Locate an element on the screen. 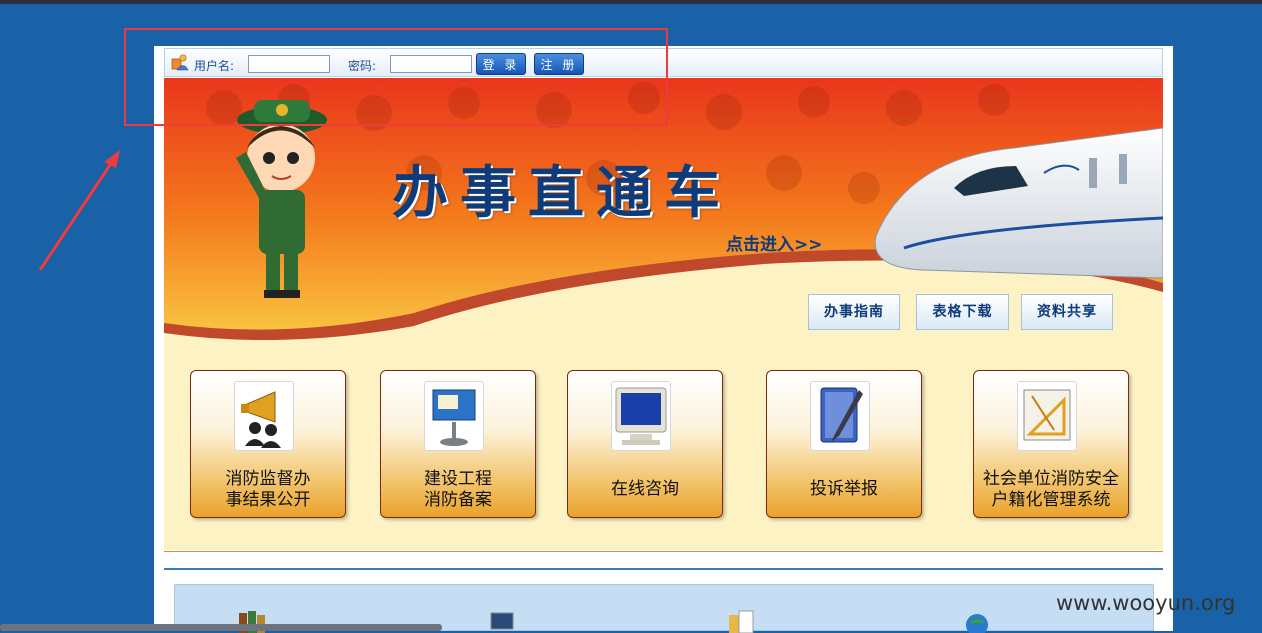 This screenshot has width=1262, height=633. tile-label-line1: 投诉举报 is located at coordinates (844, 489).